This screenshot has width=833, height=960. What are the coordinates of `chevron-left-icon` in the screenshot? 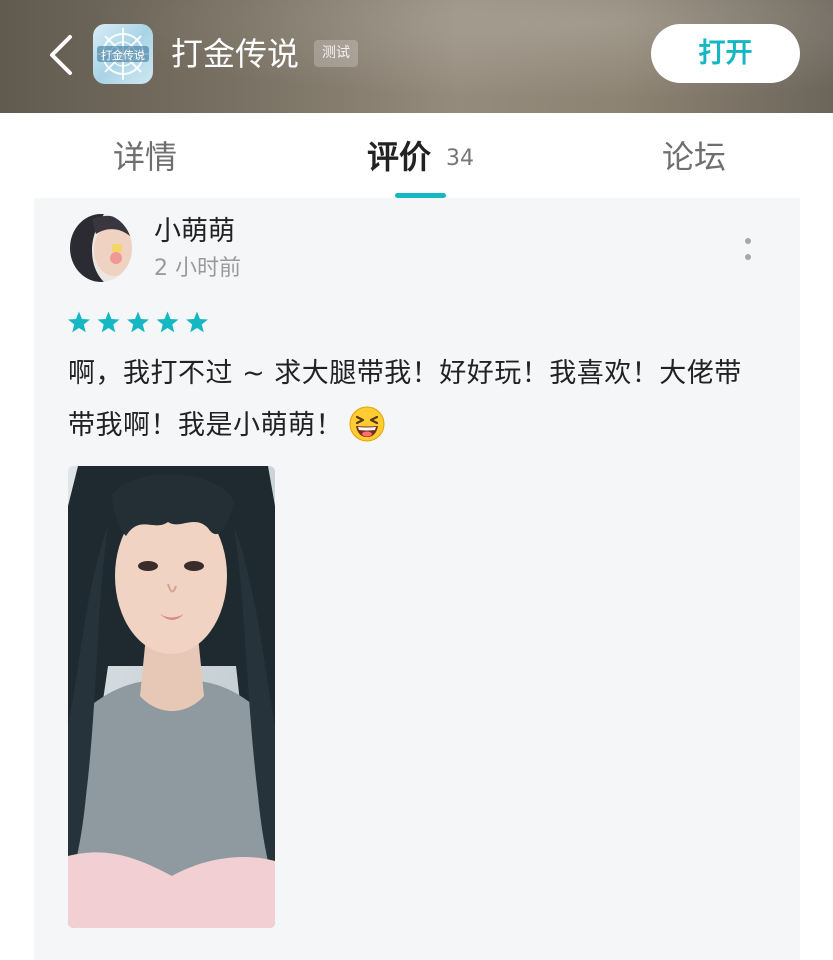 It's located at (61, 55).